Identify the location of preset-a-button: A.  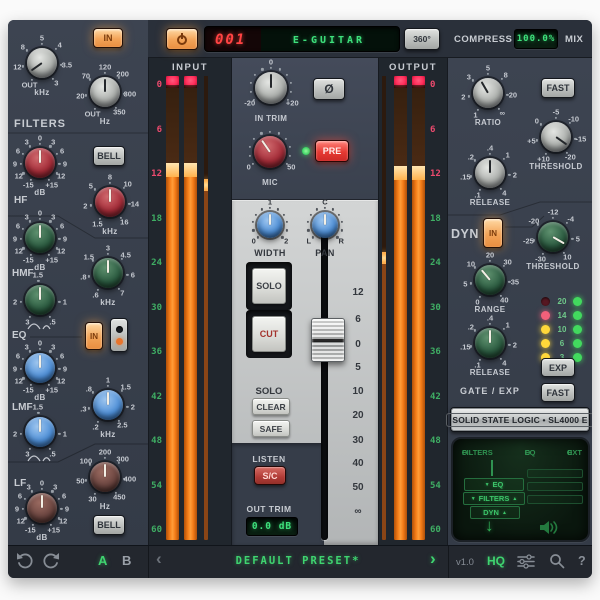
(102, 560).